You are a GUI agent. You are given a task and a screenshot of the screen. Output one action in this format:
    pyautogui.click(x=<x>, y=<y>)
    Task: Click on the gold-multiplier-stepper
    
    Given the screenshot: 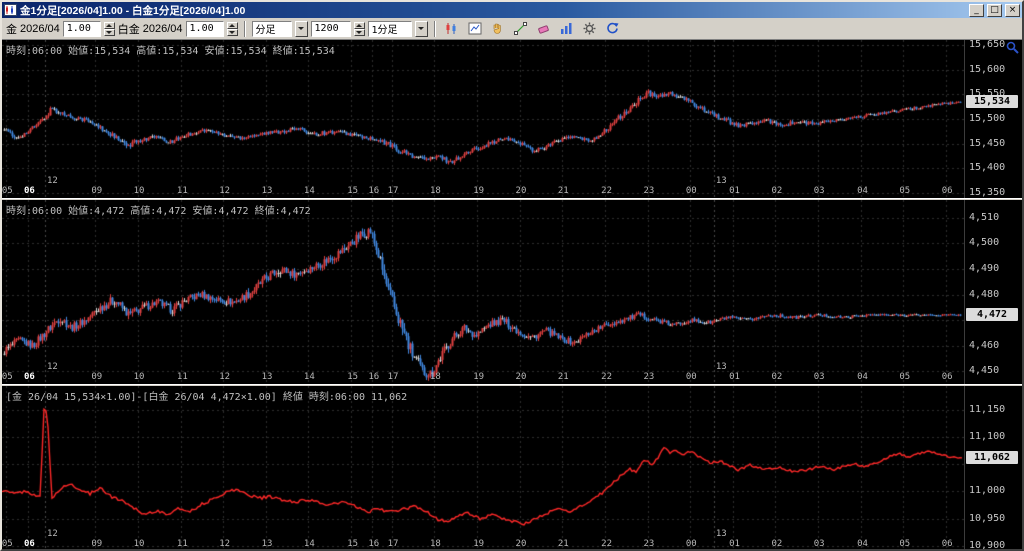 What is the action you would take?
    pyautogui.click(x=109, y=28)
    